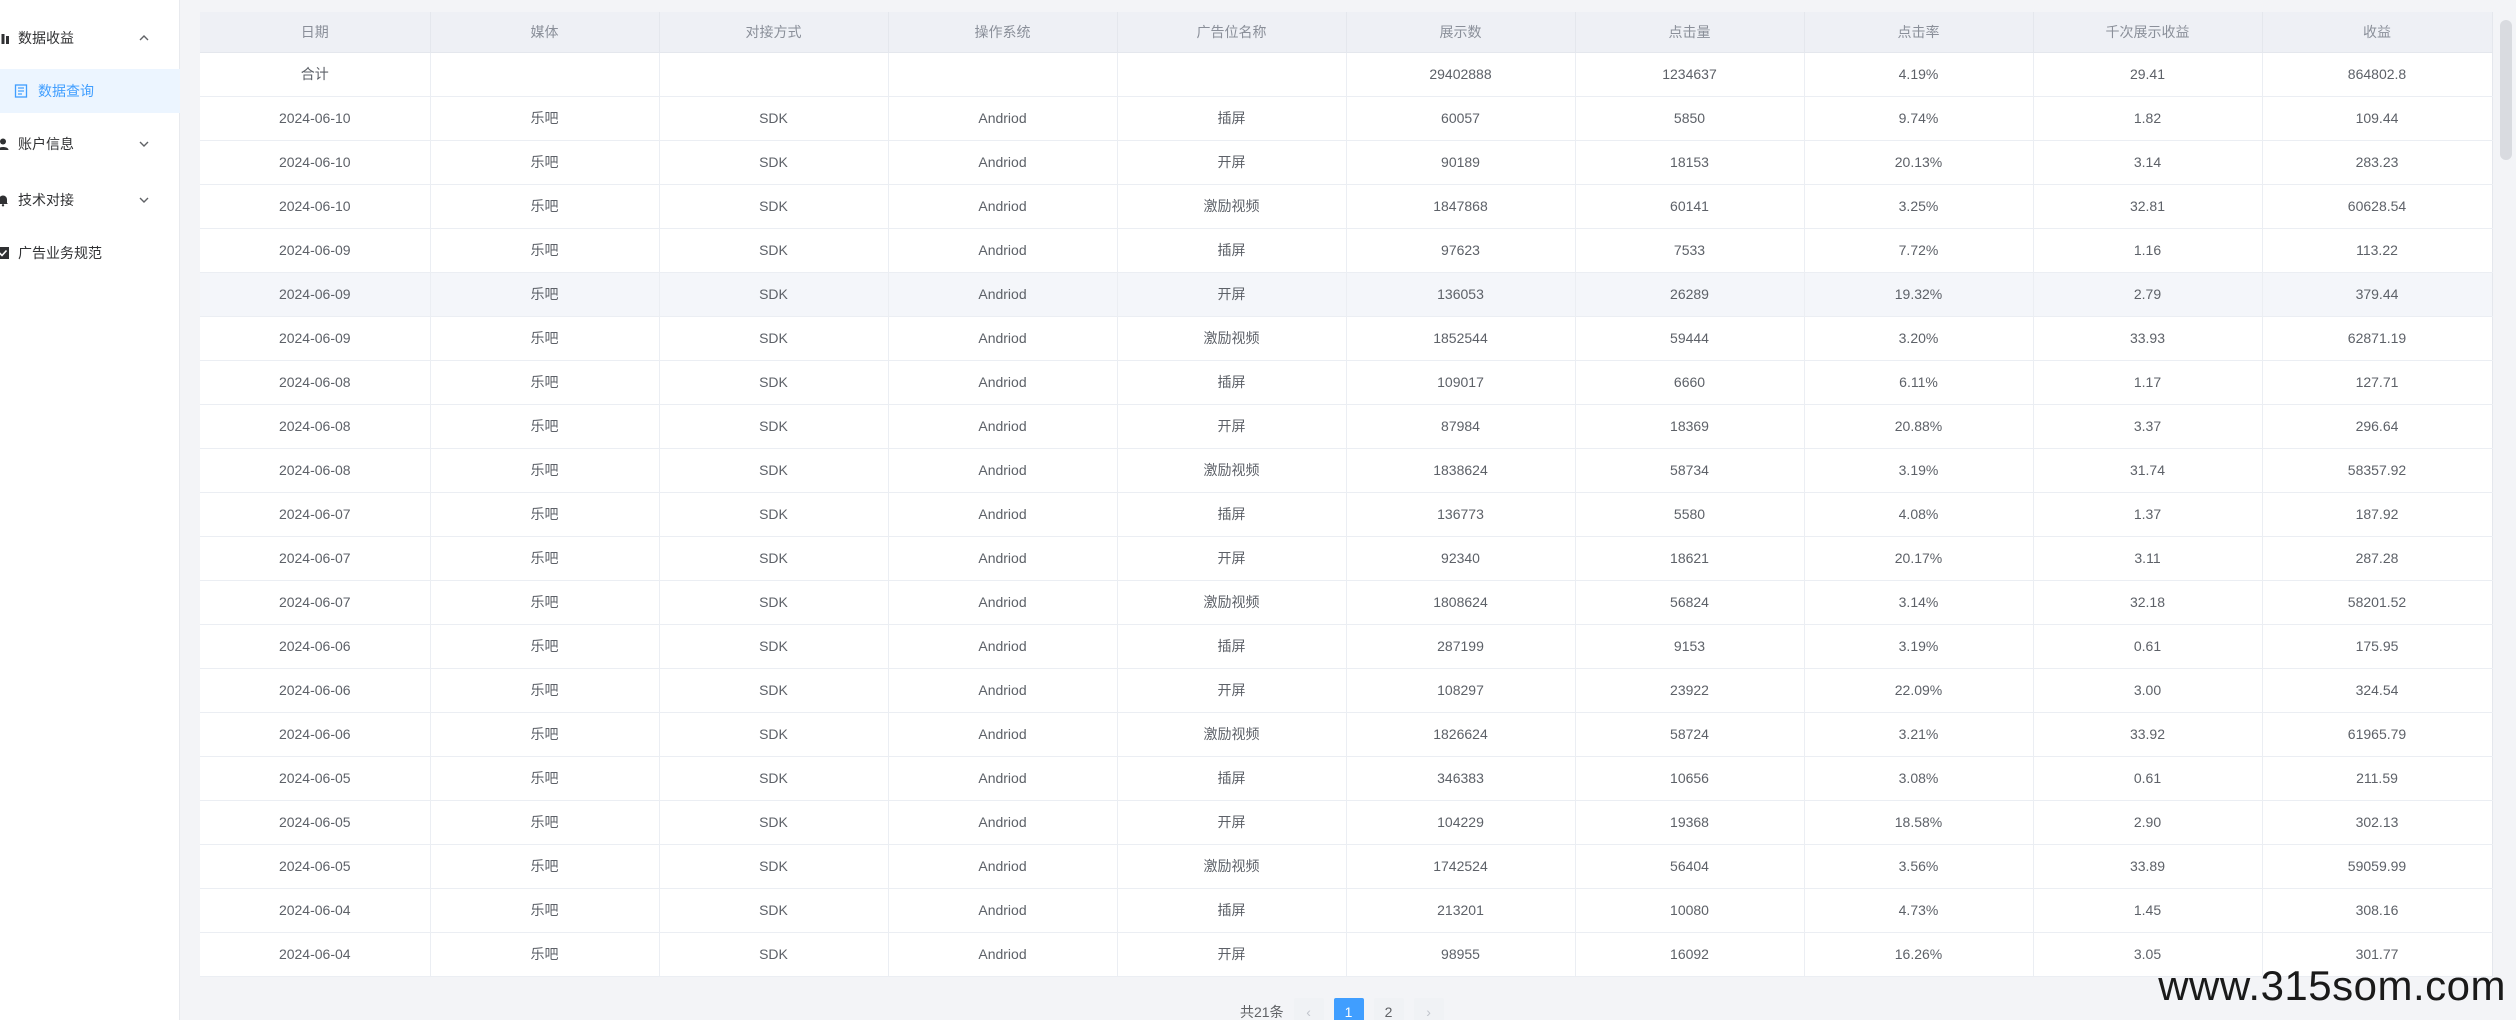  What do you see at coordinates (144, 38) in the screenshot?
I see `chevron-up-icon` at bounding box center [144, 38].